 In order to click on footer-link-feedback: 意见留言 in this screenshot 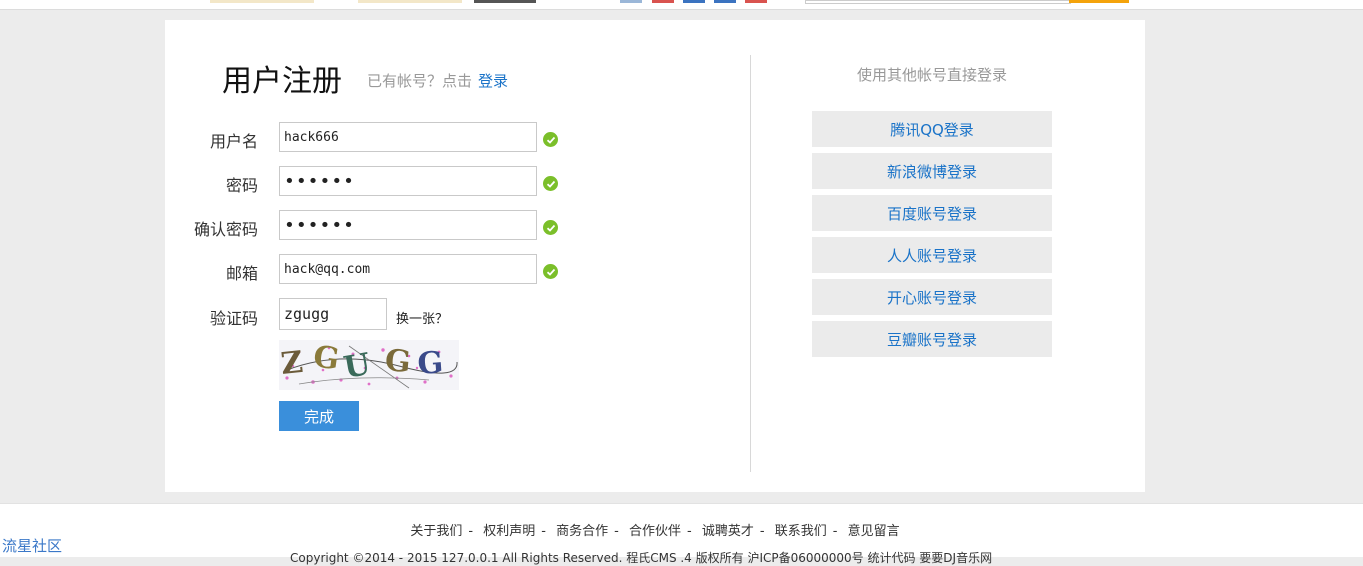, I will do `click(874, 531)`.